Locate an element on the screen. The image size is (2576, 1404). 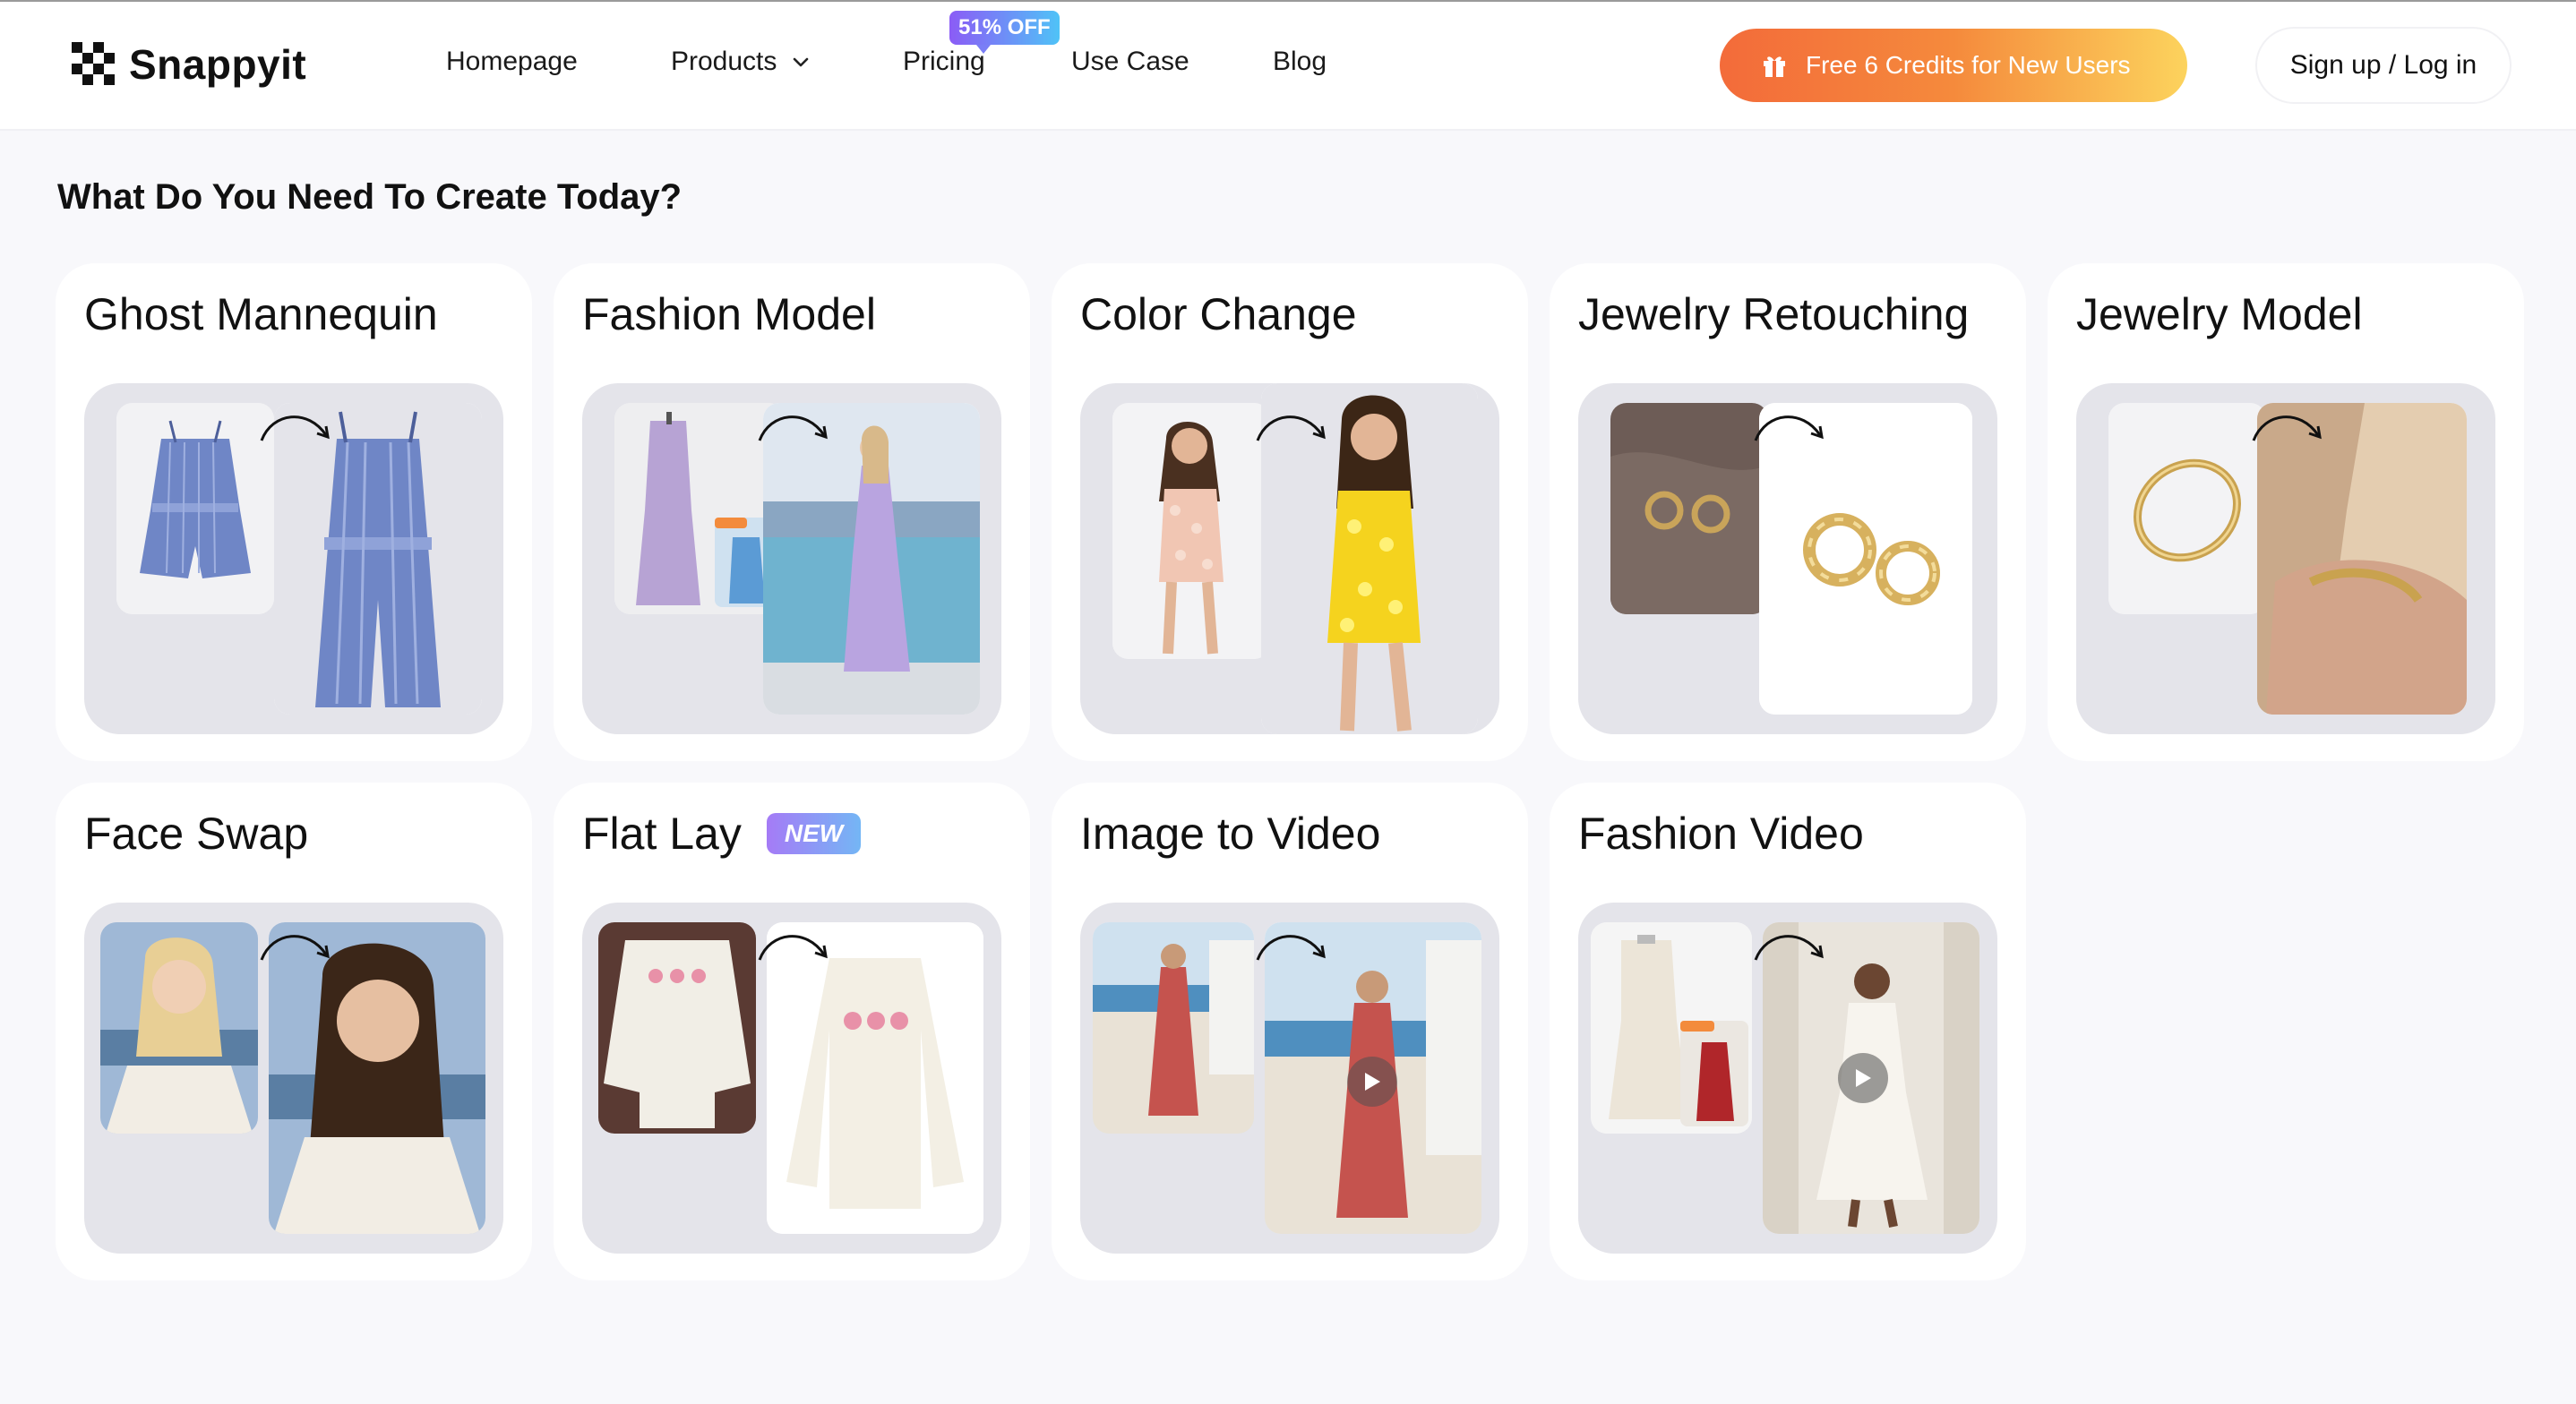
nav-pricing: Pricing is located at coordinates (944, 62).